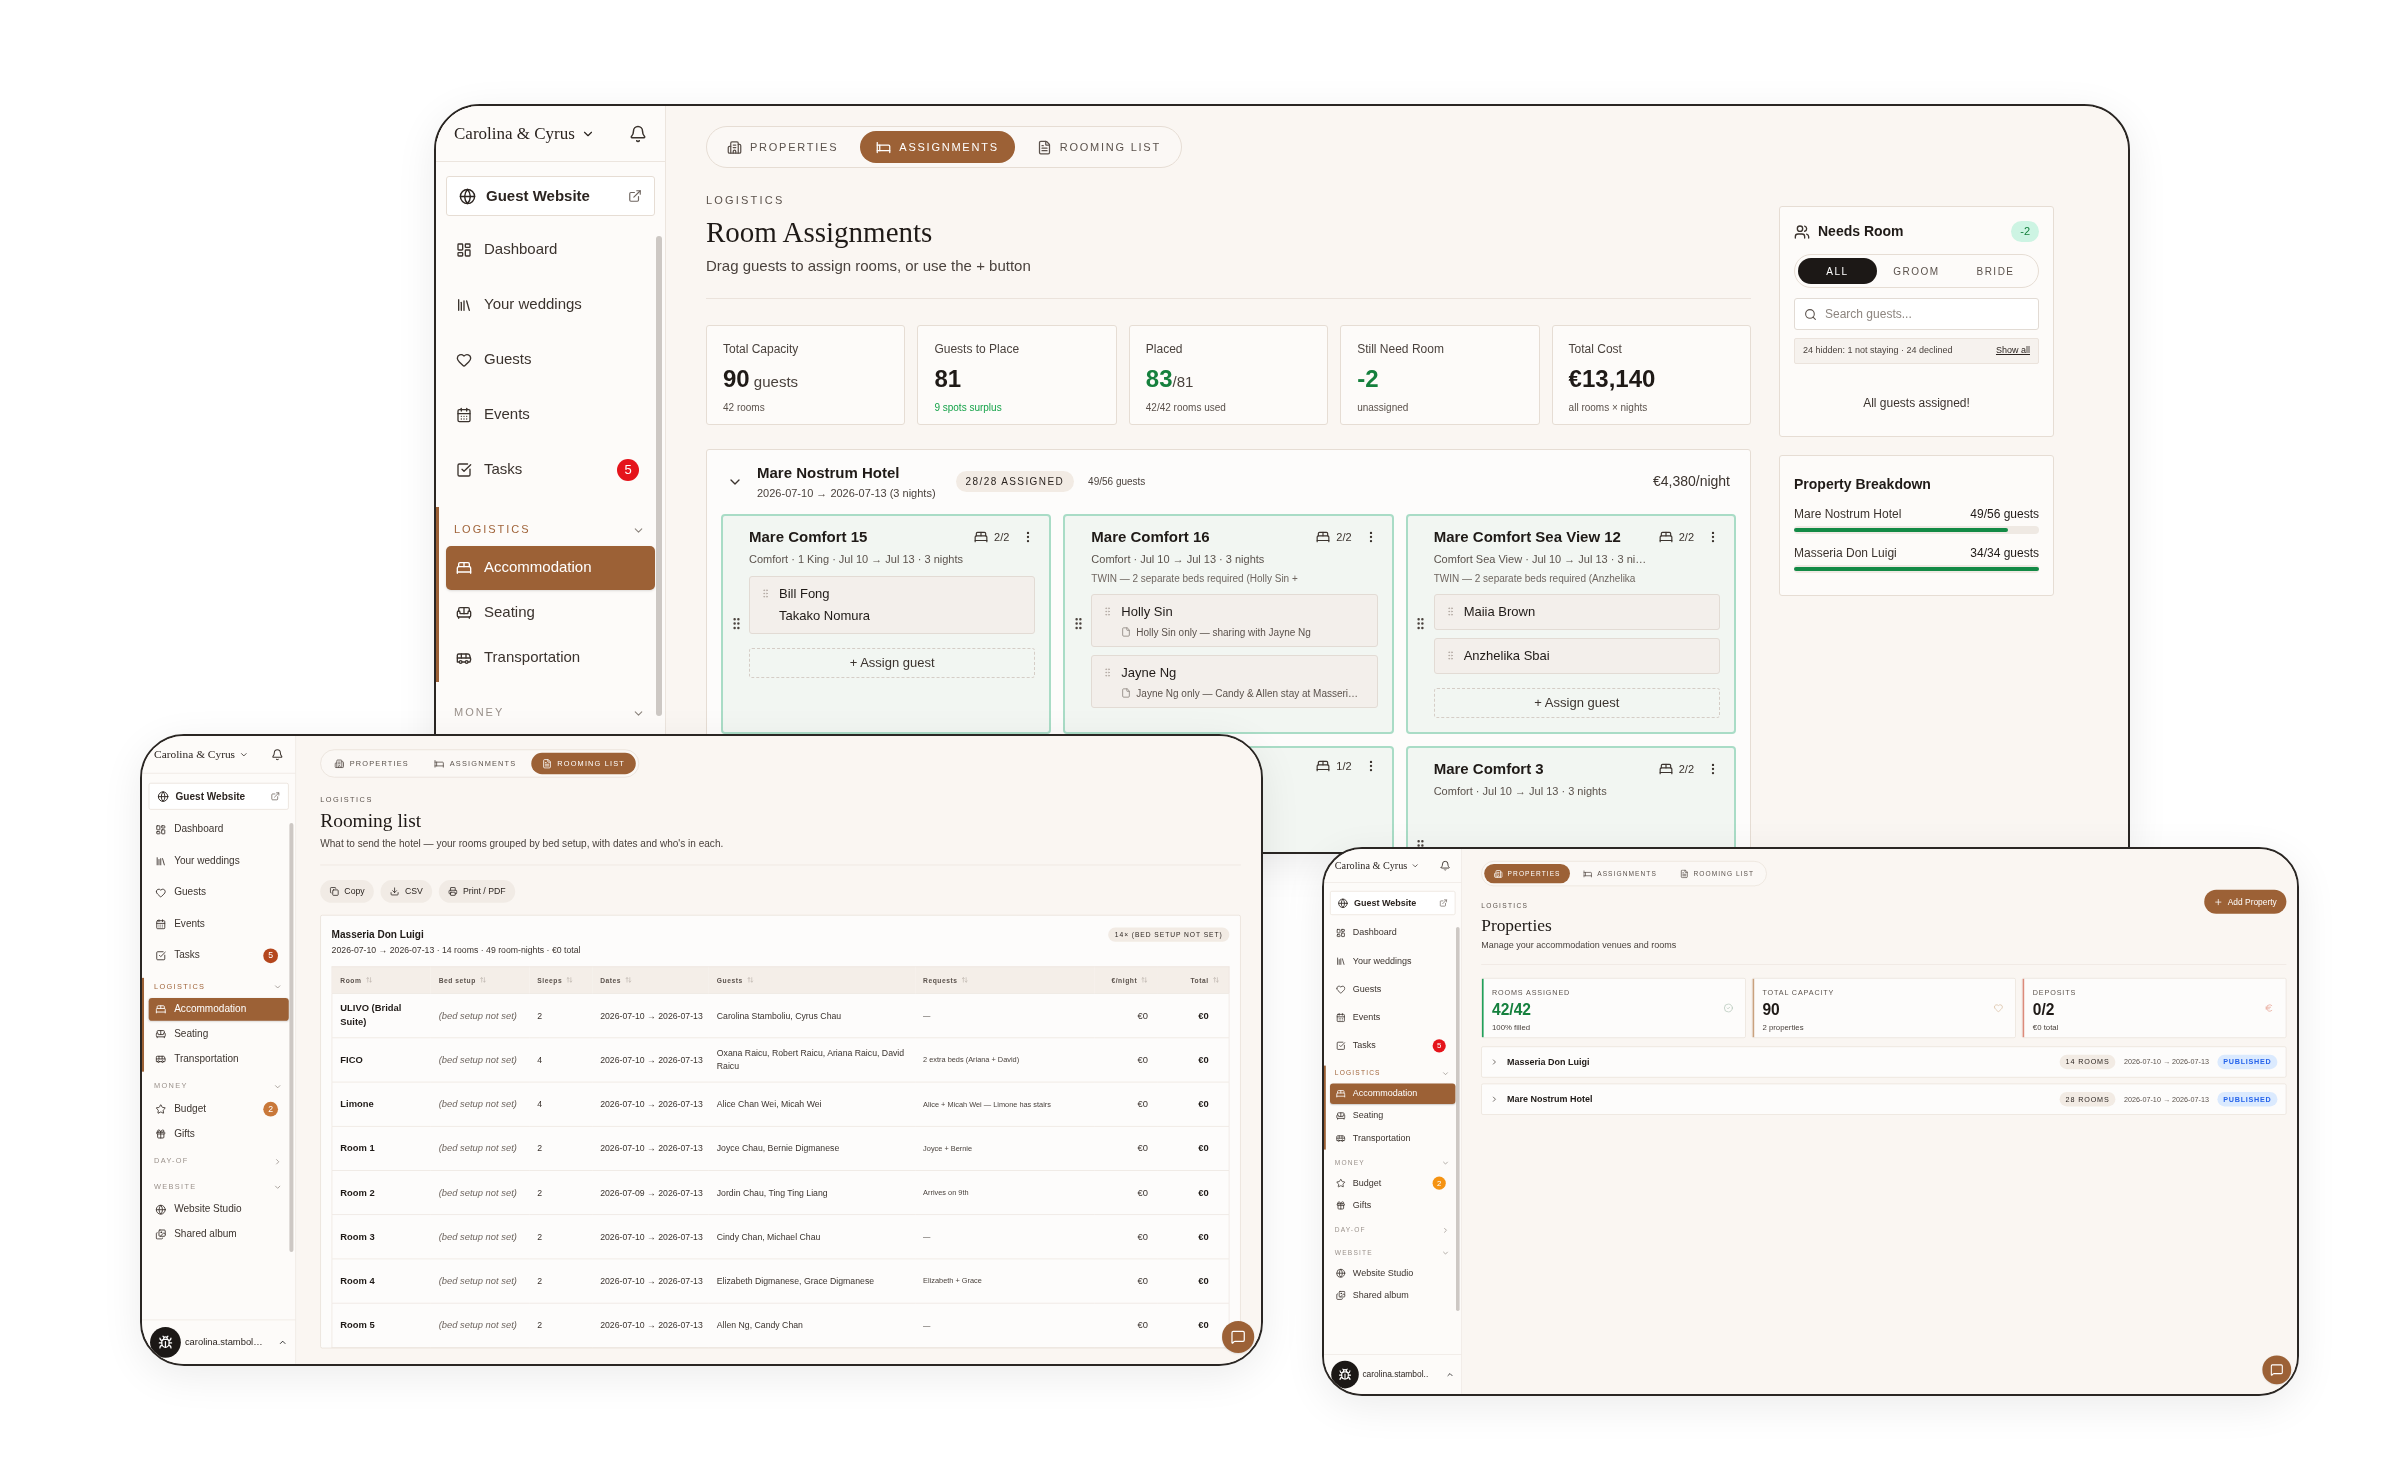 Image resolution: width=2389 pixels, height=1473 pixels. What do you see at coordinates (783, 147) in the screenshot?
I see `tab: PROPERTIES` at bounding box center [783, 147].